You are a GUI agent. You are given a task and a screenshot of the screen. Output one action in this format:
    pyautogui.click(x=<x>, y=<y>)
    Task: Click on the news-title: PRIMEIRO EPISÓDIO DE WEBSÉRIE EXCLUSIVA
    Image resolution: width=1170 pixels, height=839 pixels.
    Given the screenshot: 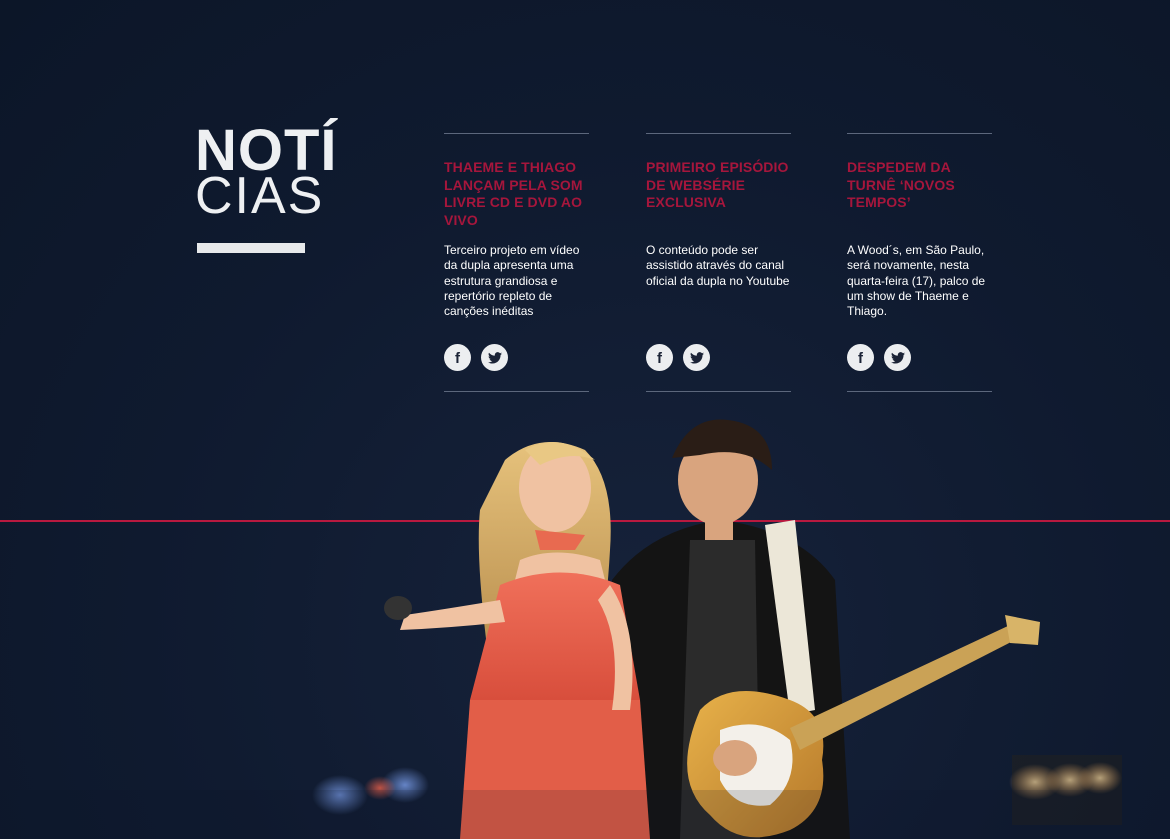 What is the action you would take?
    pyautogui.click(x=719, y=185)
    